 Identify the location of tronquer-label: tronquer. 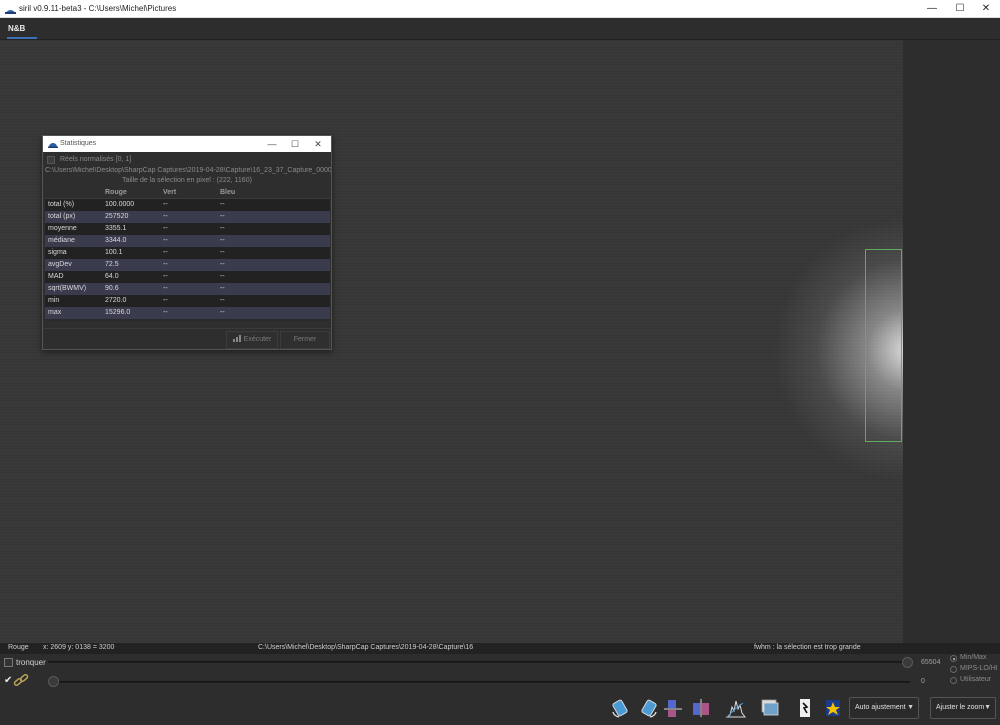
(31, 662).